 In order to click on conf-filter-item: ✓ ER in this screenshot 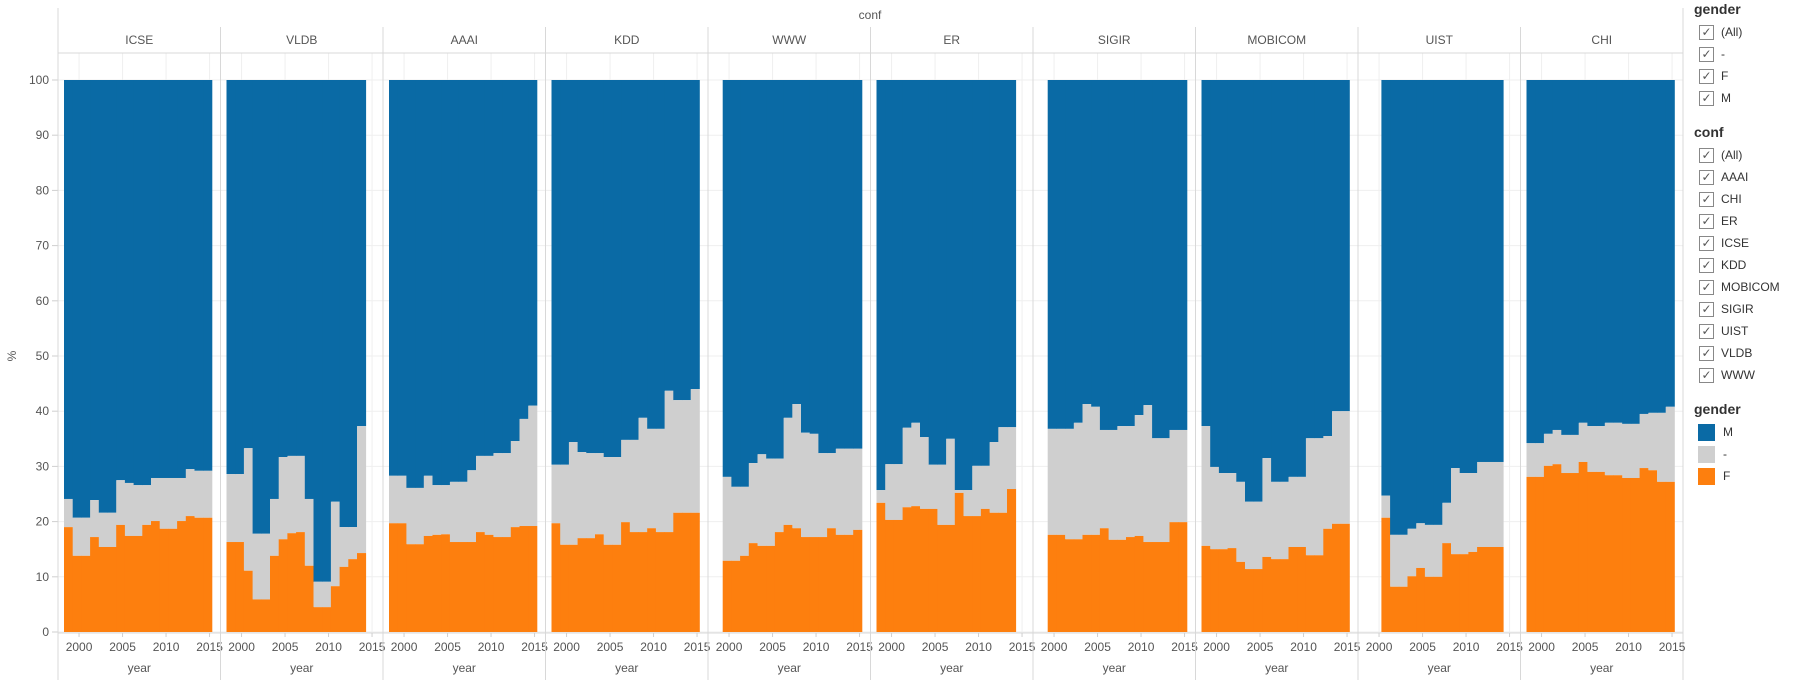, I will do `click(1747, 221)`.